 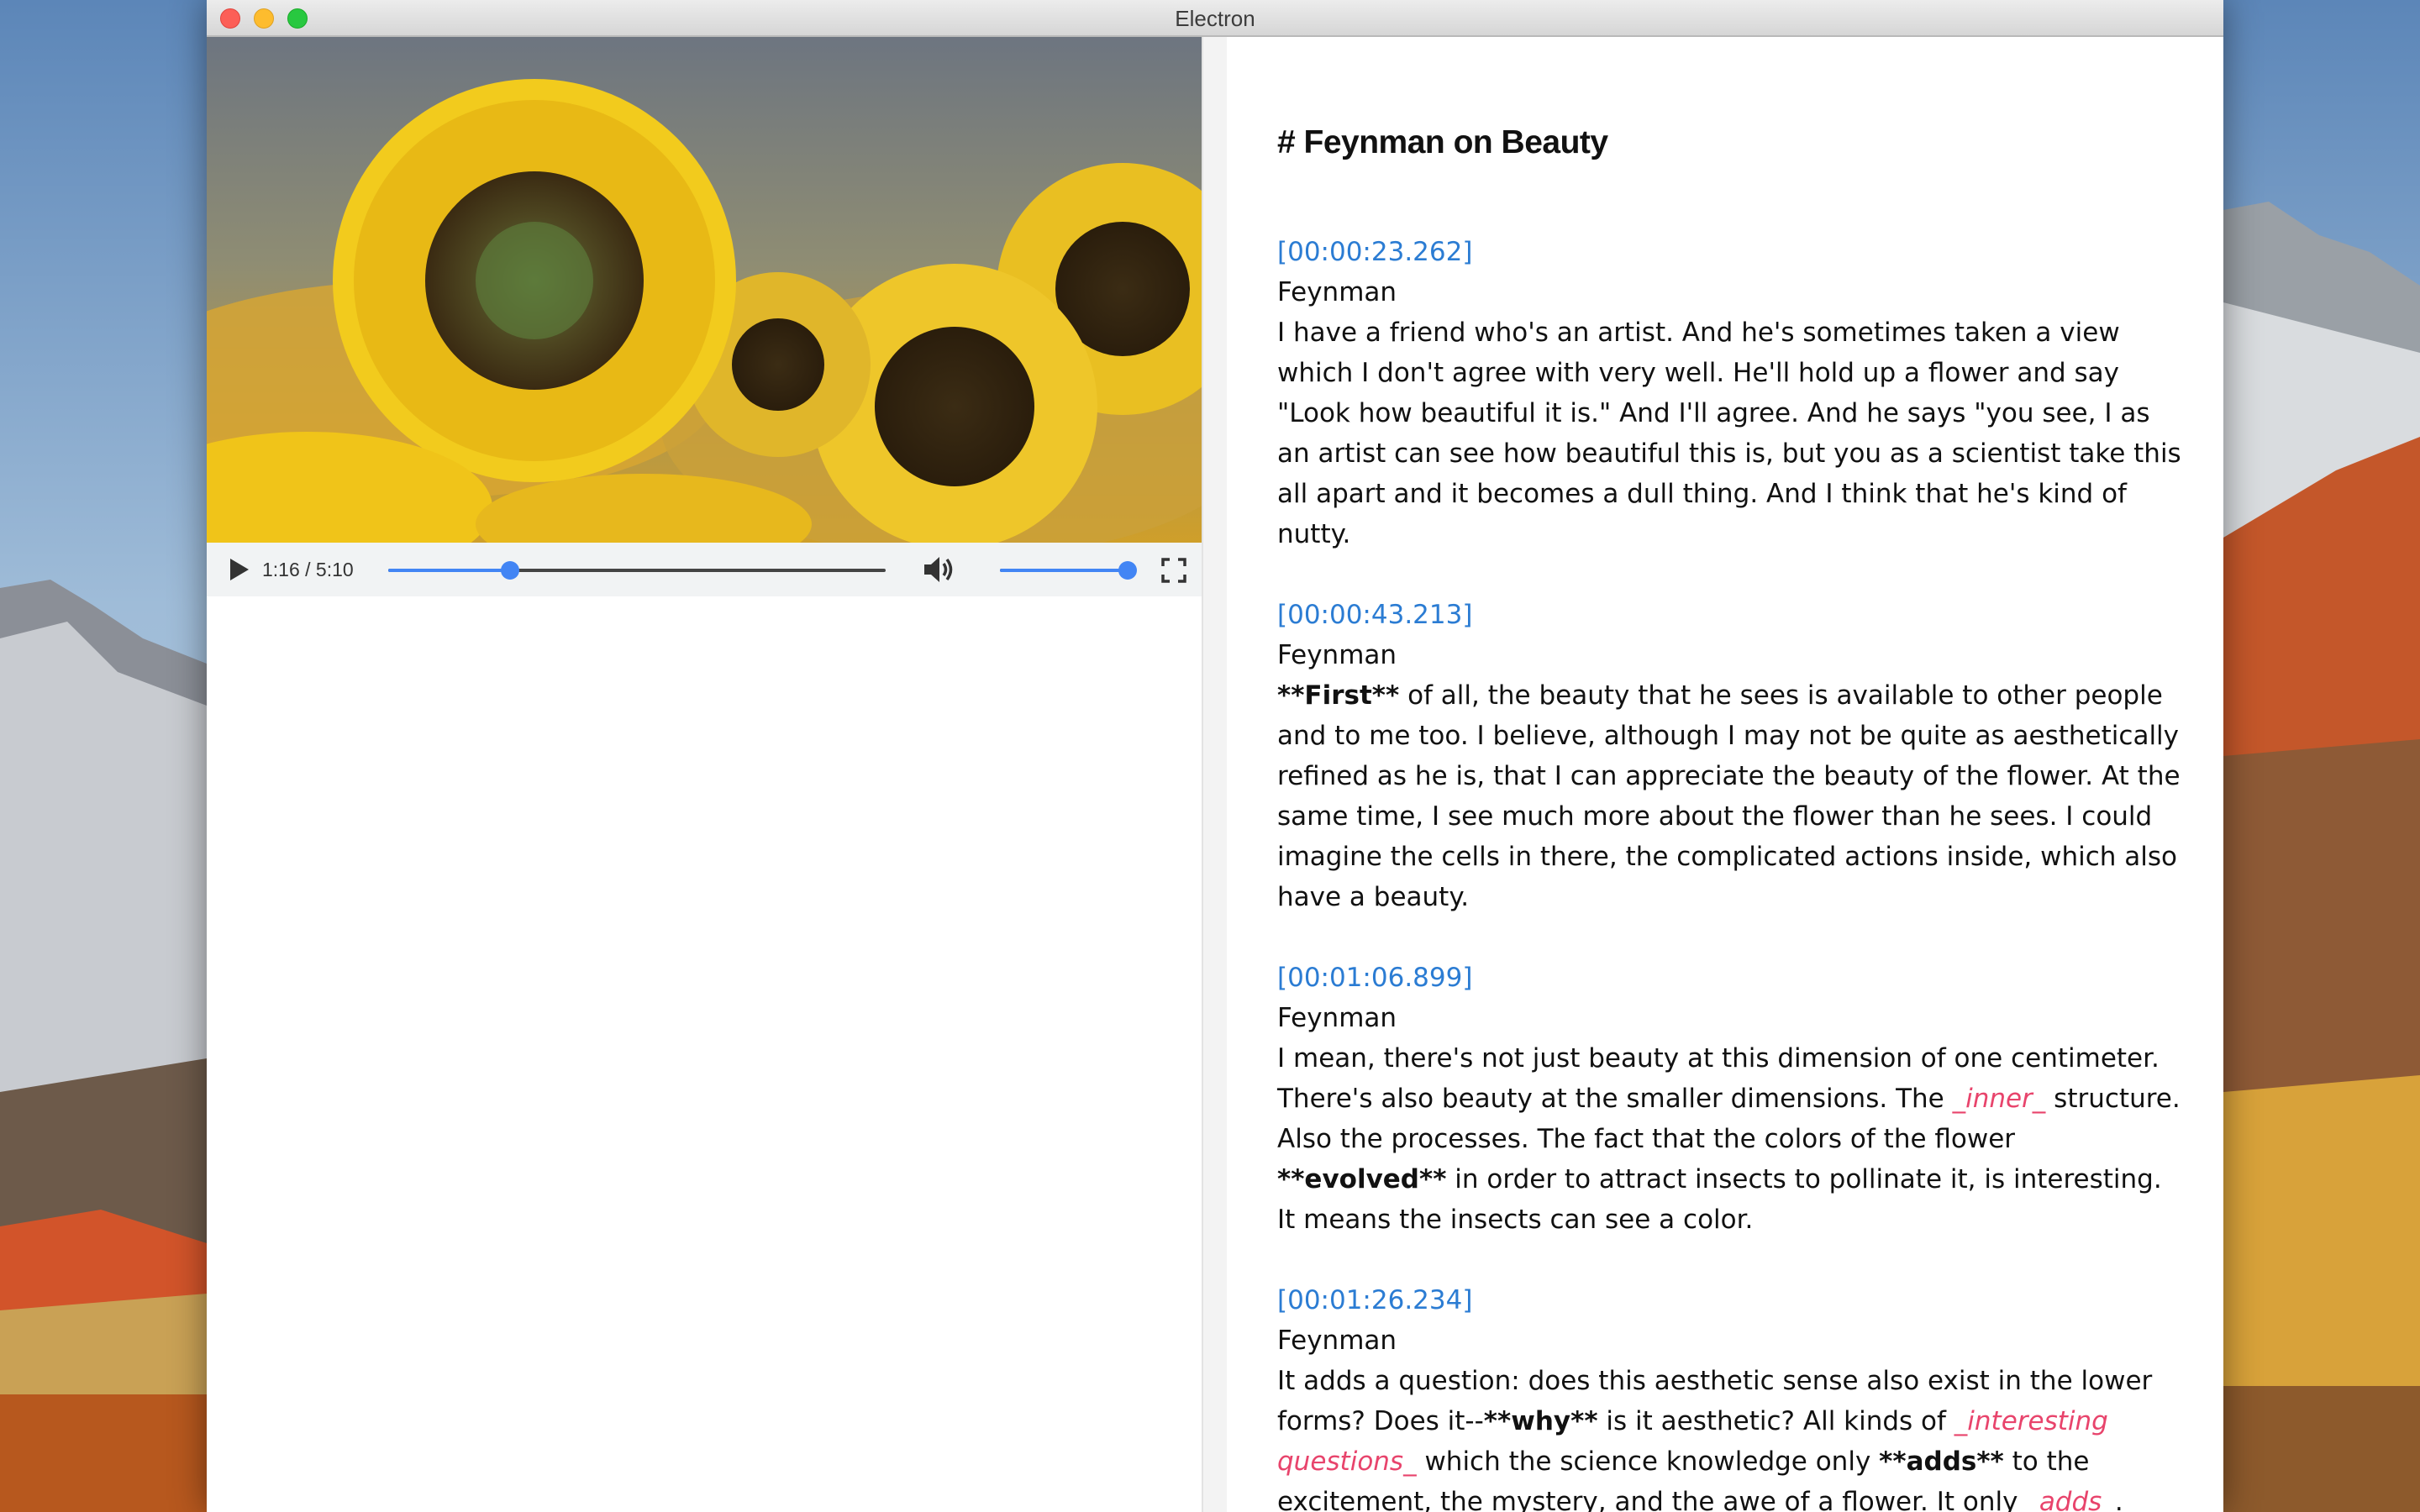 I want to click on emphasis-text: _inner_, so click(x=1999, y=1099).